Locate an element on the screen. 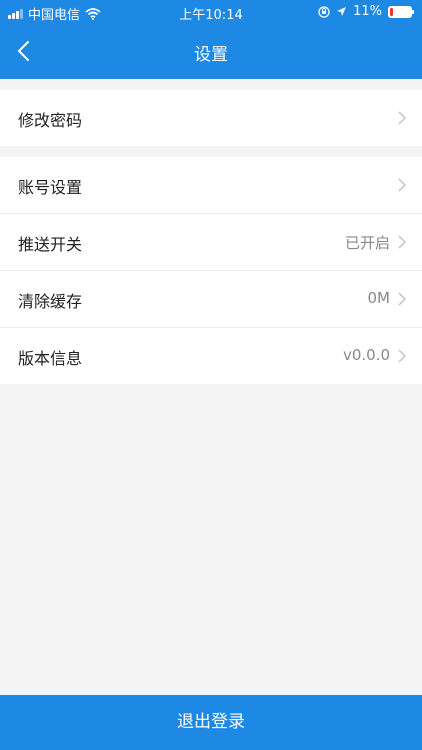 This screenshot has height=750, width=422. settings-row-push: 推送开关 已开启 is located at coordinates (211, 242).